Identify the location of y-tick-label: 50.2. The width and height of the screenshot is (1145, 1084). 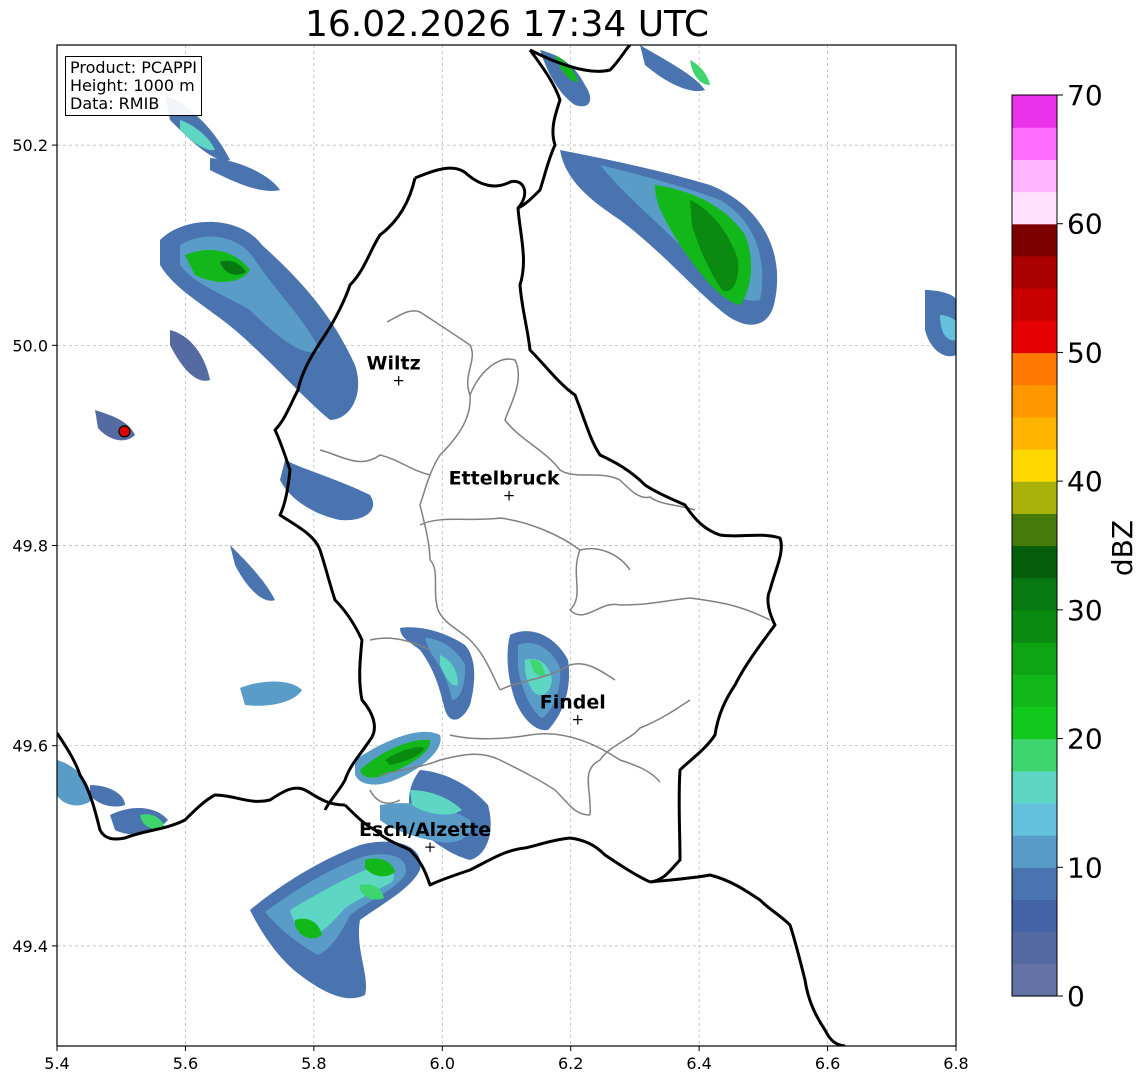
(30, 145).